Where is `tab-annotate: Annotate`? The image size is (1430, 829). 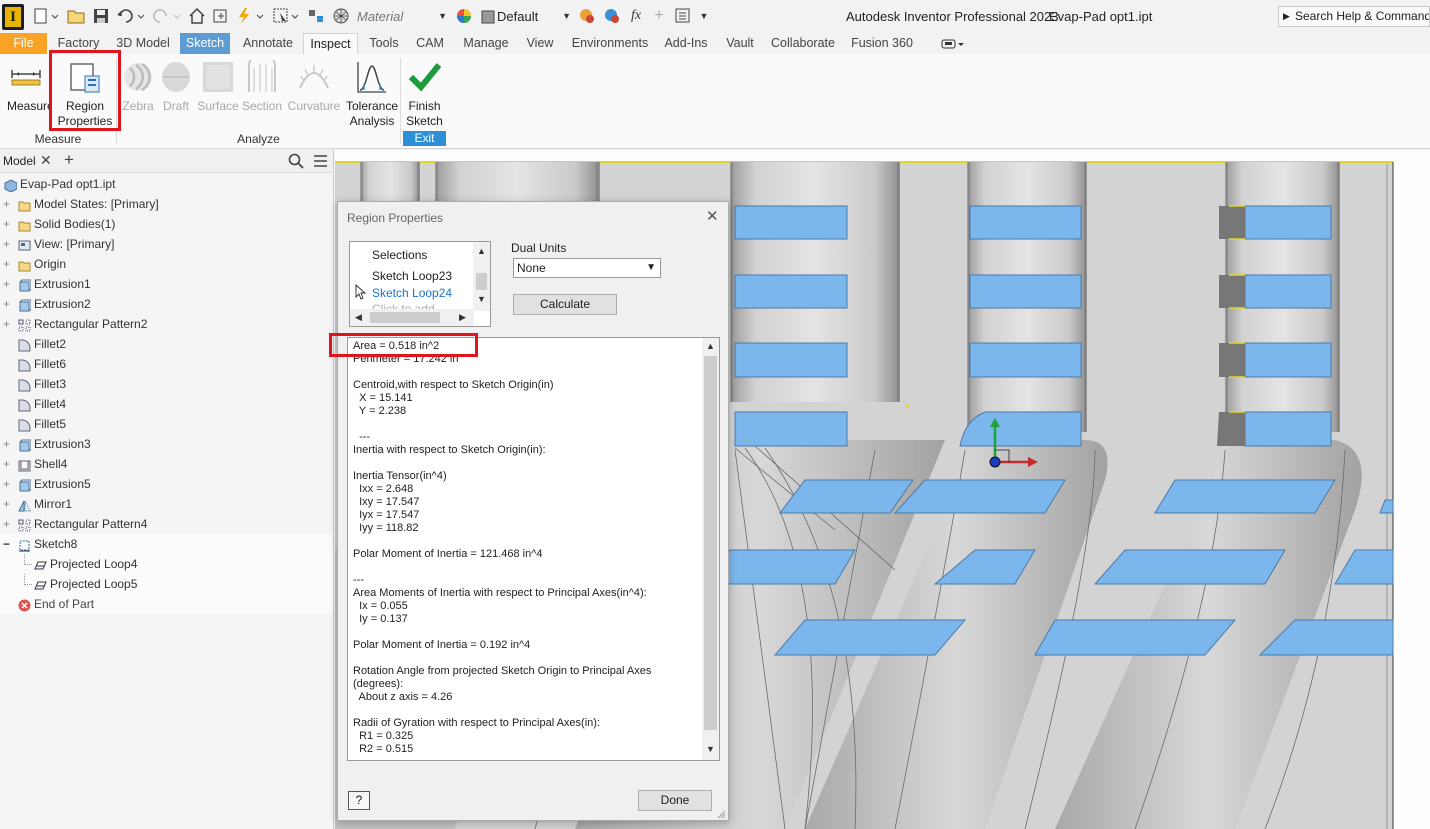 tab-annotate: Annotate is located at coordinates (268, 43).